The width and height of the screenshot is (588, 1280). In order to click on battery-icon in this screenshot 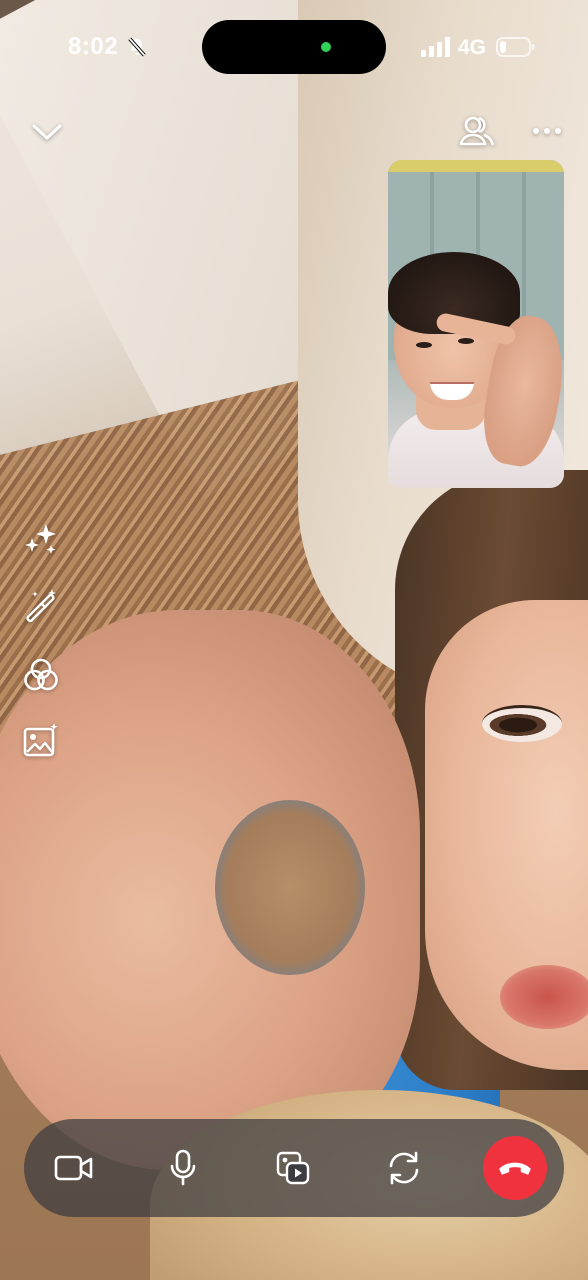, I will do `click(515, 47)`.